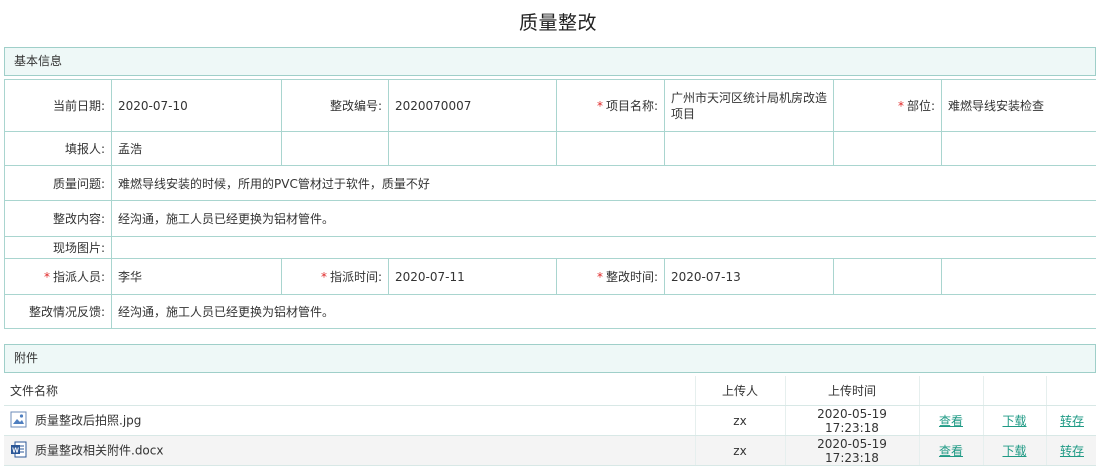 The width and height of the screenshot is (1096, 466). I want to click on assign-time-label: *指派时间:, so click(335, 277).